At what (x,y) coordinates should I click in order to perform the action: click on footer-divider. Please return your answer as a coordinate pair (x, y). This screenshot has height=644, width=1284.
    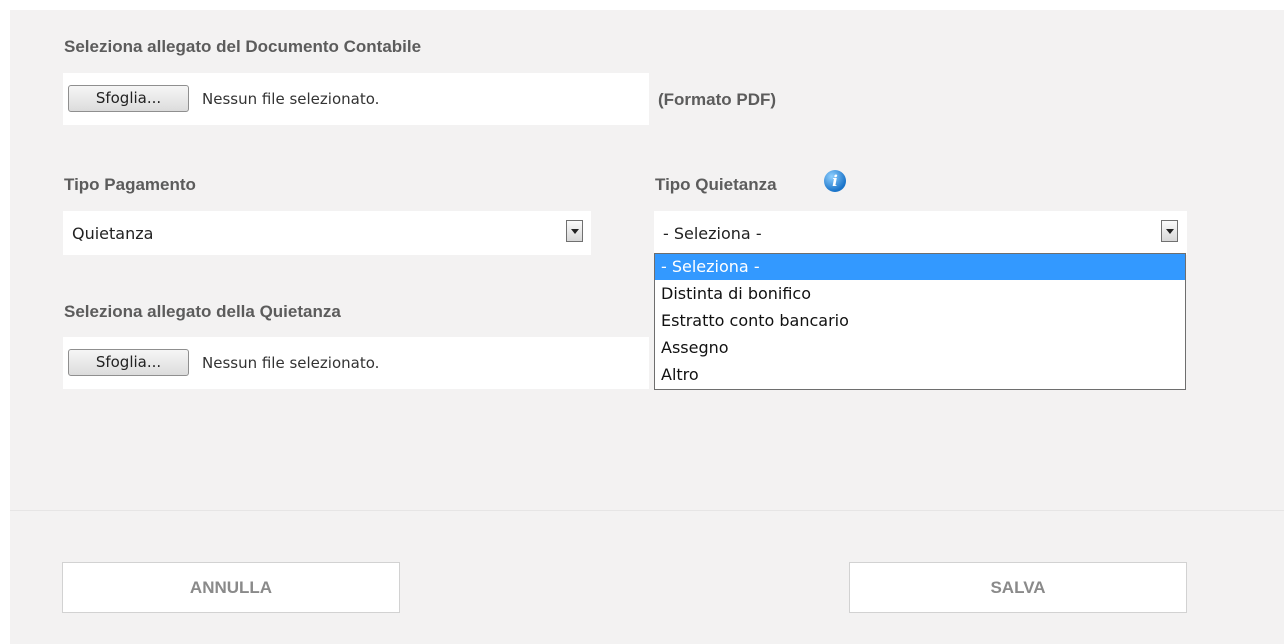
    Looking at the image, I should click on (647, 510).